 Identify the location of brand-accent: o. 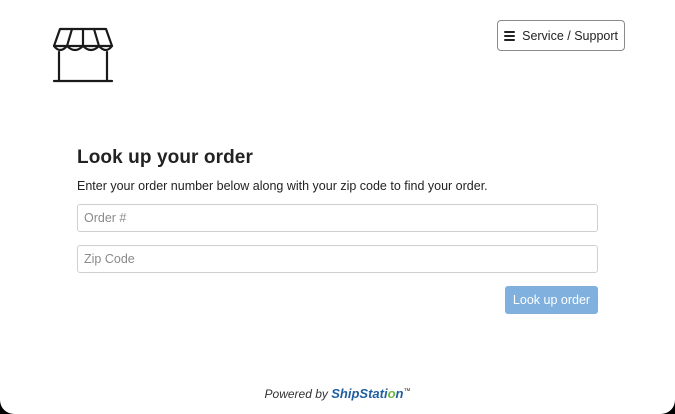
(391, 393).